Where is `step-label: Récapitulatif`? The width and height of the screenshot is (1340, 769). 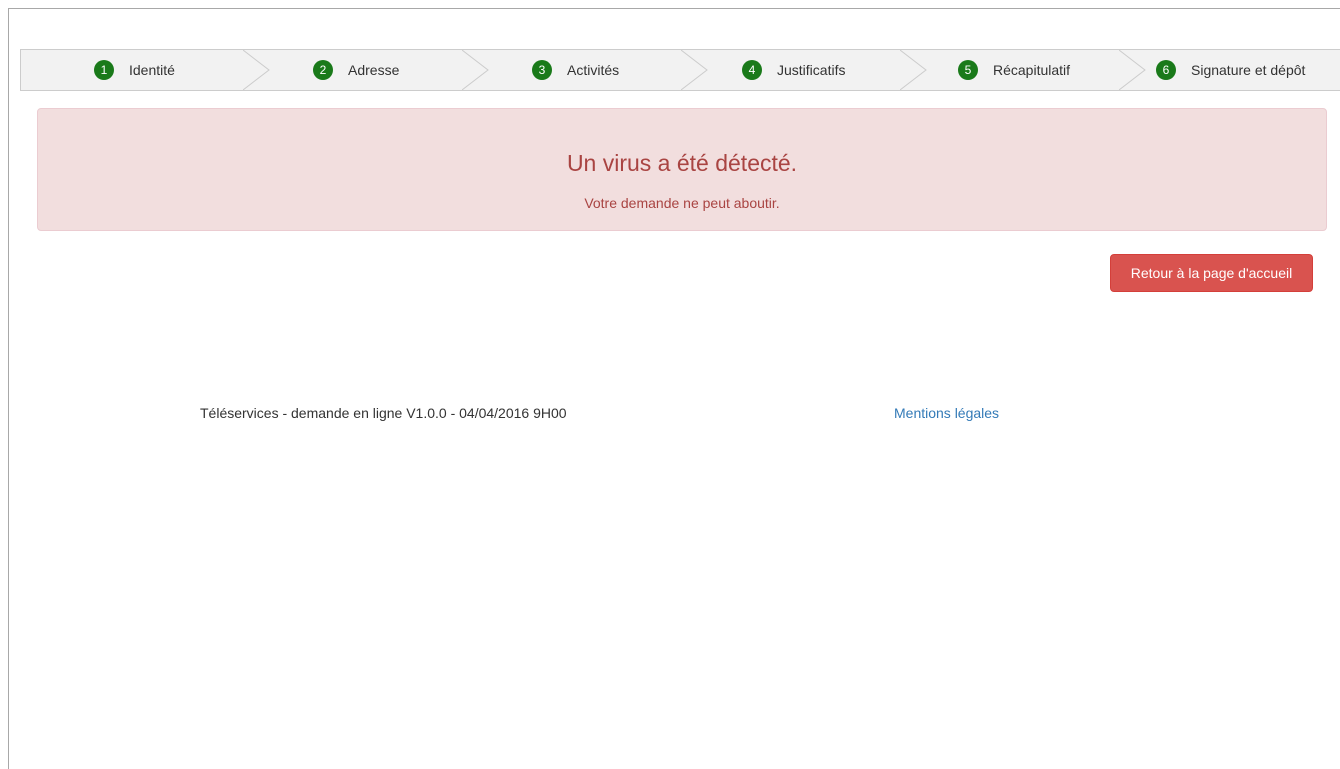 step-label: Récapitulatif is located at coordinates (1032, 70).